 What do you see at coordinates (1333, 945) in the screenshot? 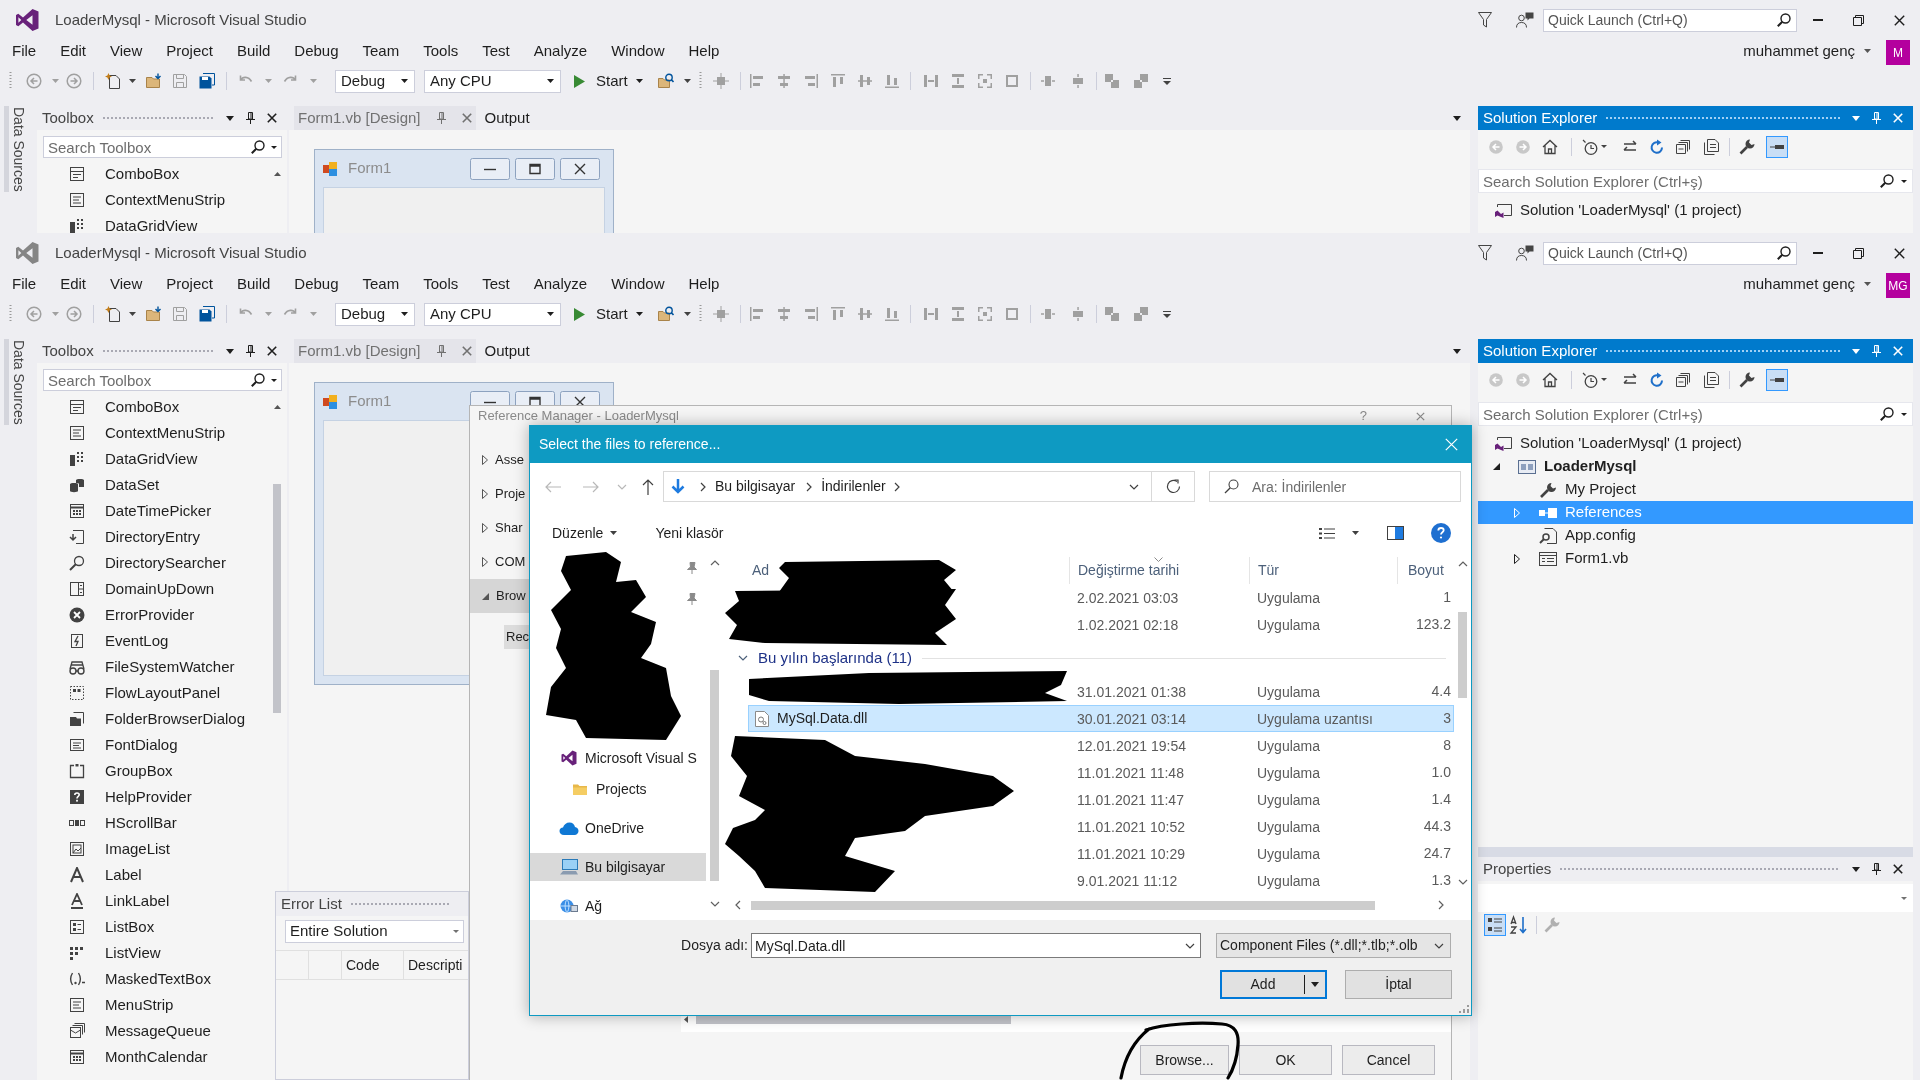
I see `file-type-dropdown: Component Files (*.dll;*.tlb;*.olb` at bounding box center [1333, 945].